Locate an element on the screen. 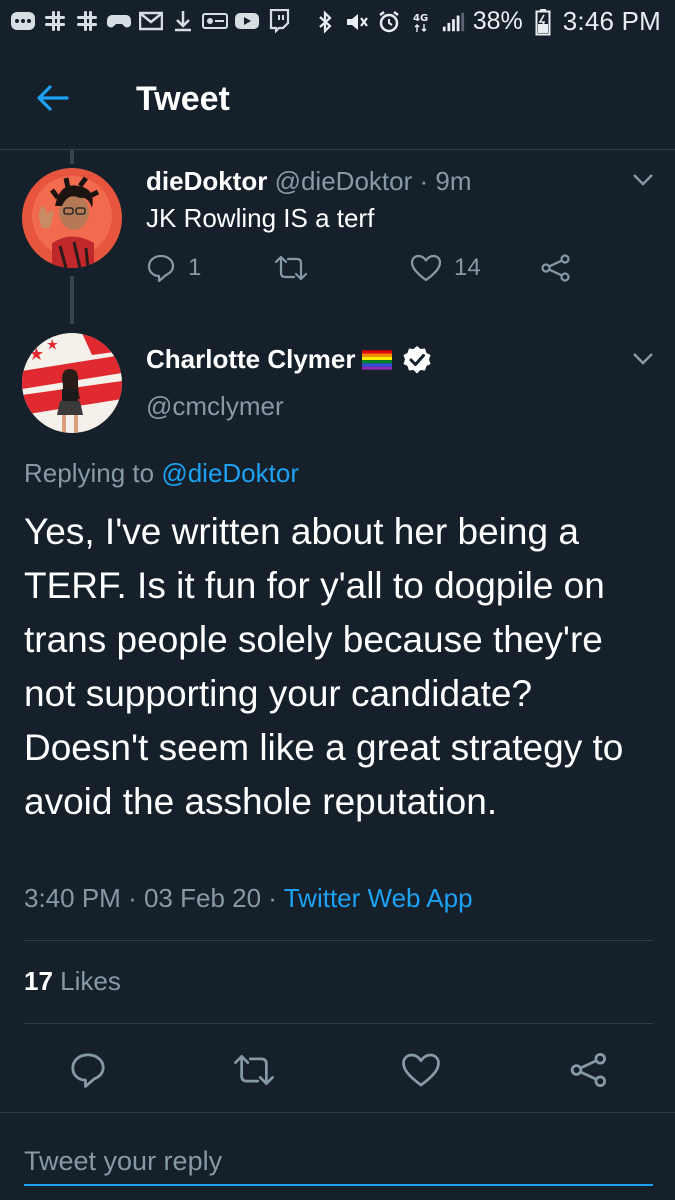  likes-summary: 17 Likes is located at coordinates (72, 981).